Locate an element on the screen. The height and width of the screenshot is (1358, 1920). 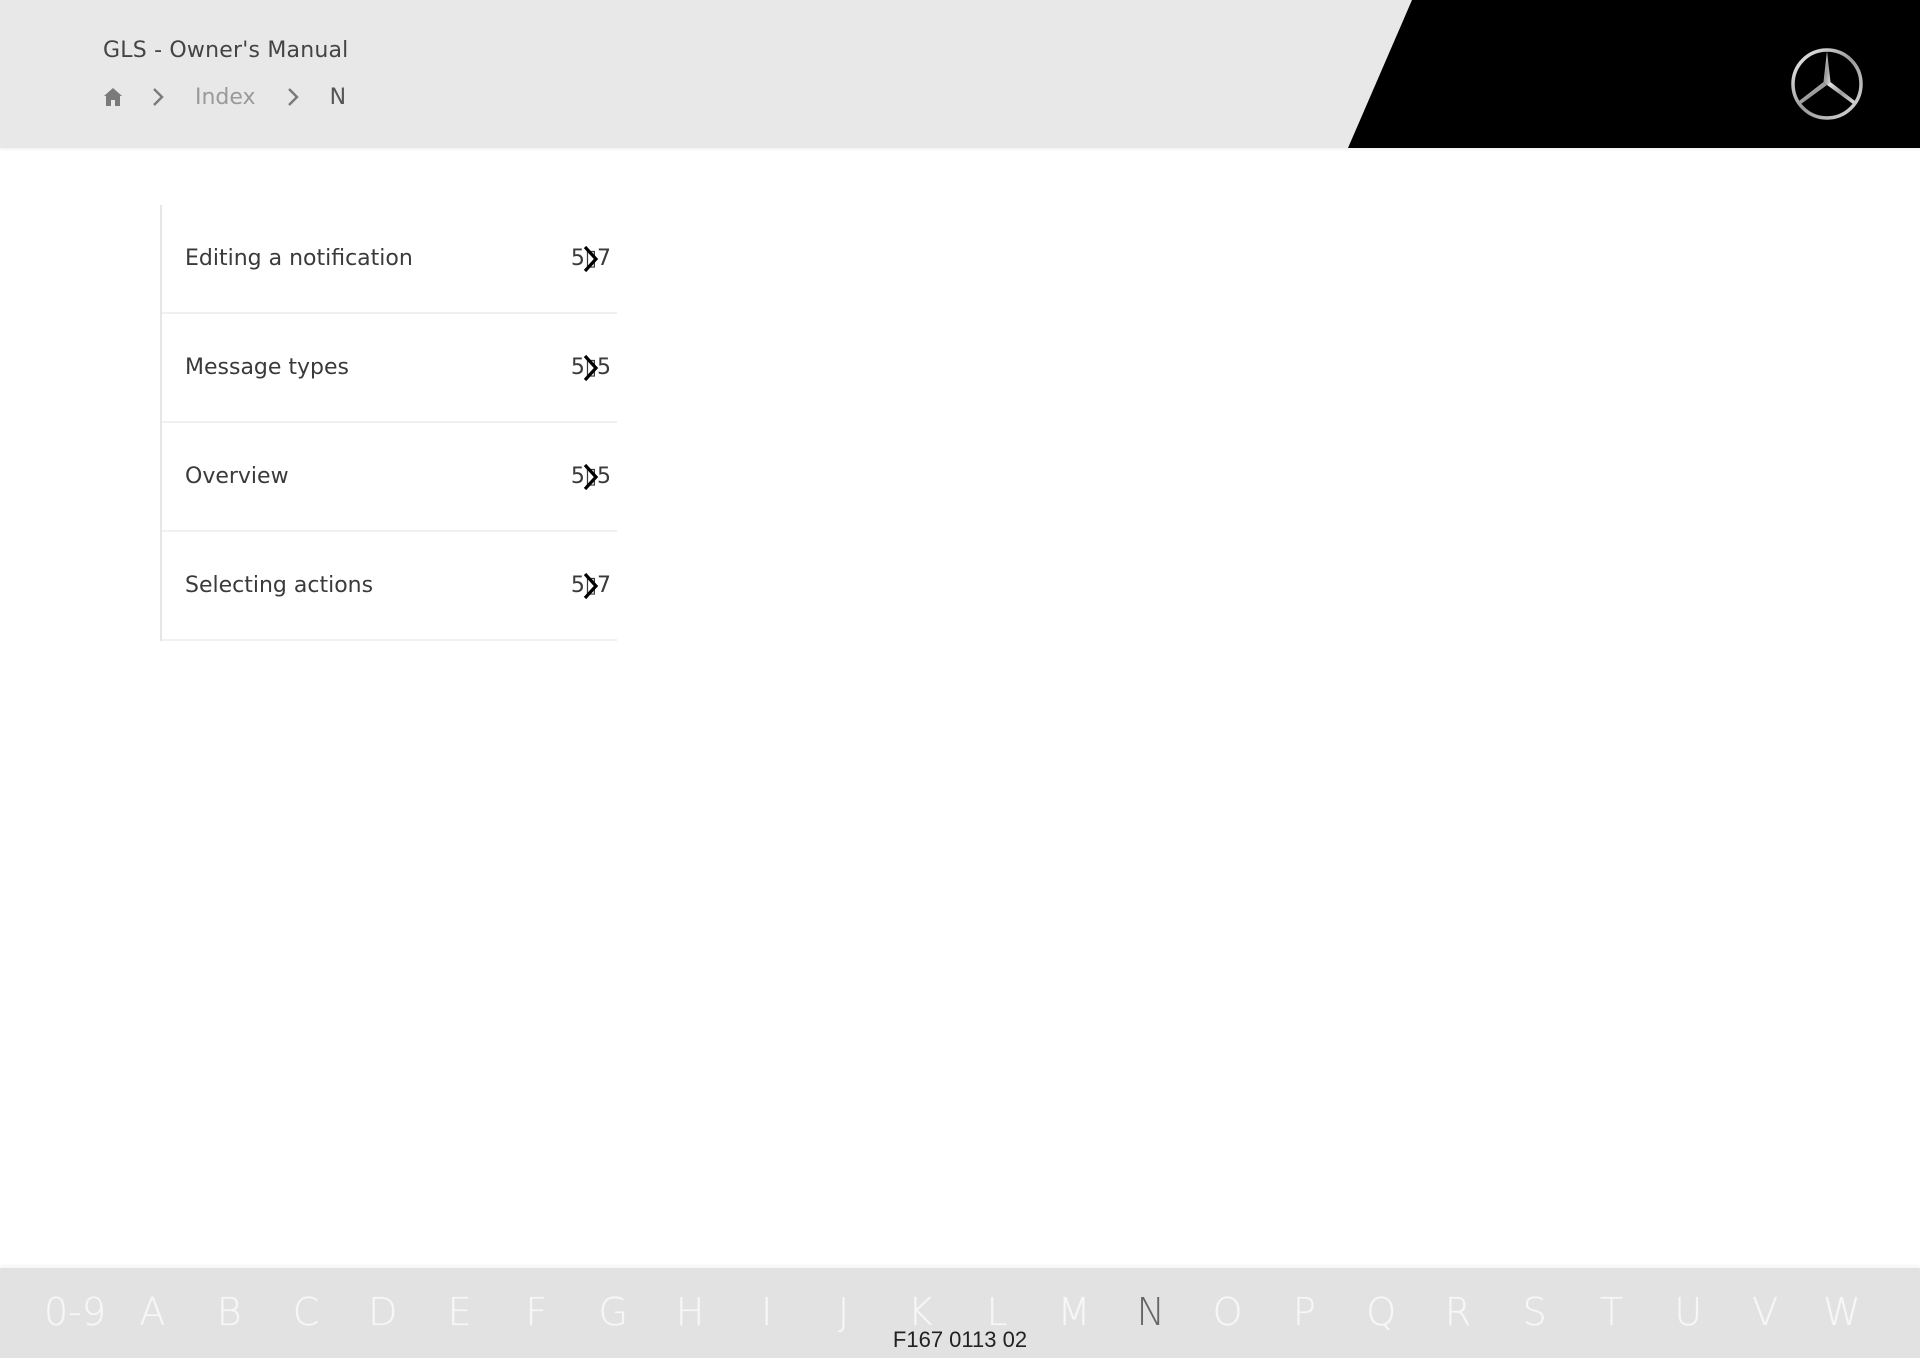
list-item: Editing a notification 5▯7 is located at coordinates (389, 259).